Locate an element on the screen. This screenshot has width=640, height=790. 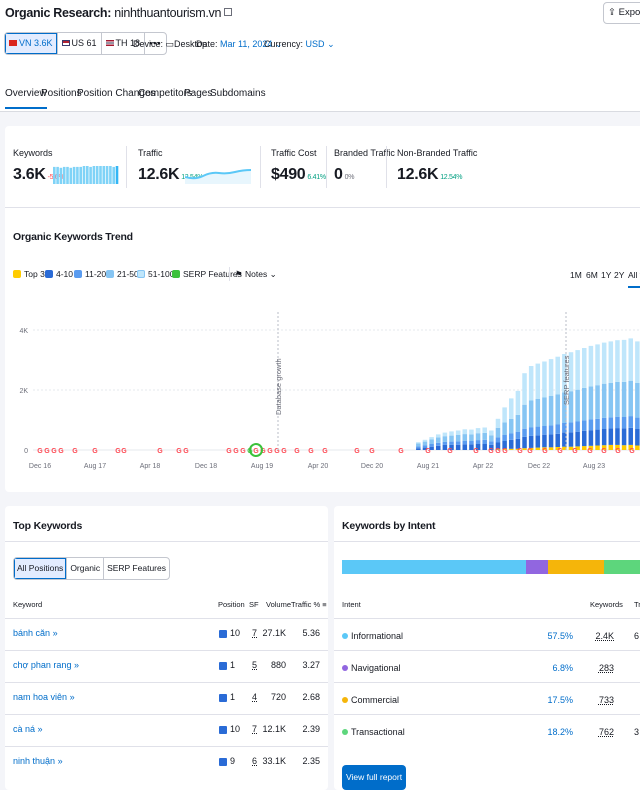
metric-branded-value: 0 0% is located at coordinates (344, 175).